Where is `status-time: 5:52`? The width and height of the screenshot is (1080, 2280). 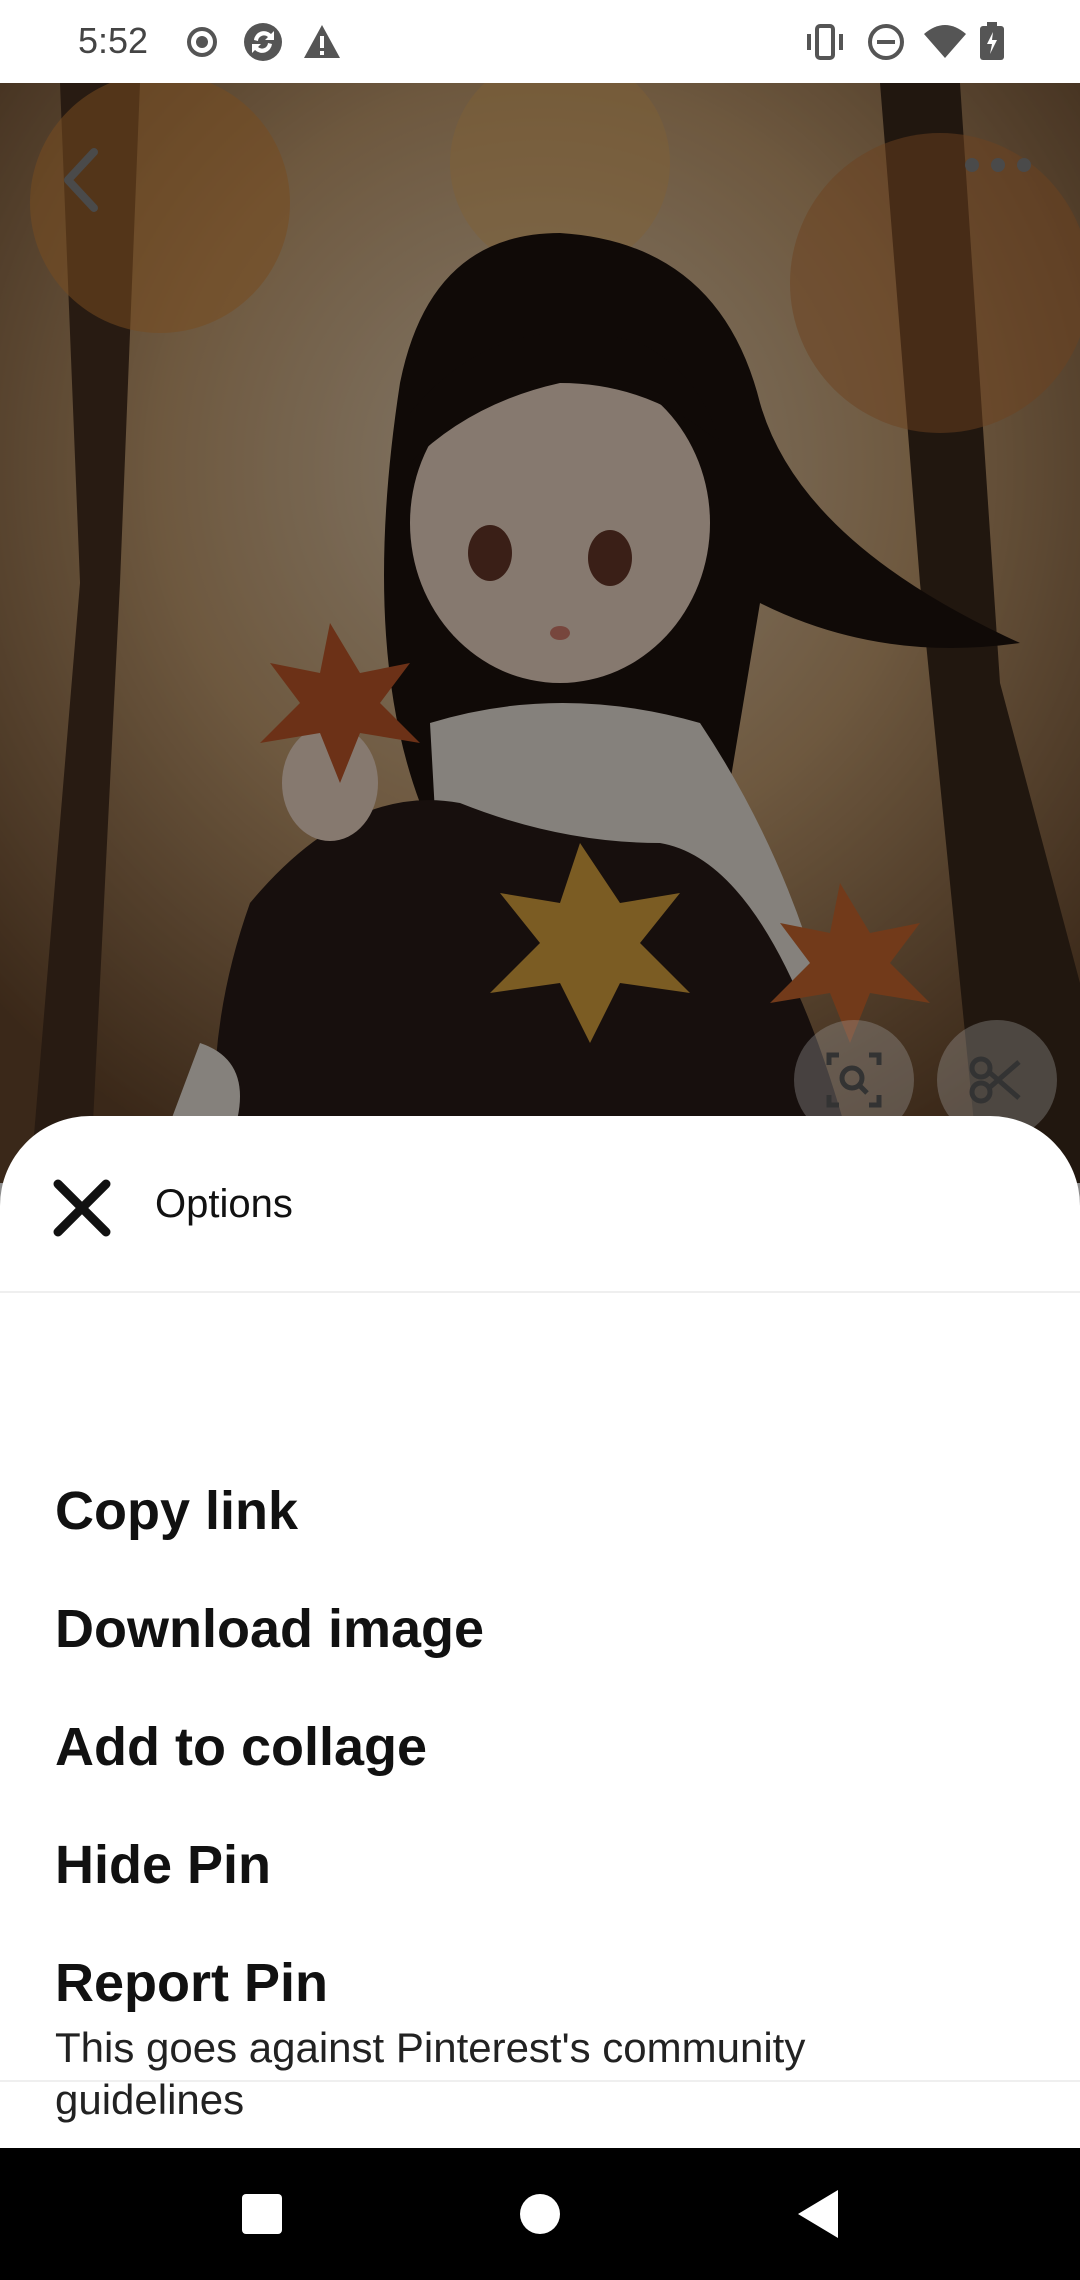
status-time: 5:52 is located at coordinates (113, 40).